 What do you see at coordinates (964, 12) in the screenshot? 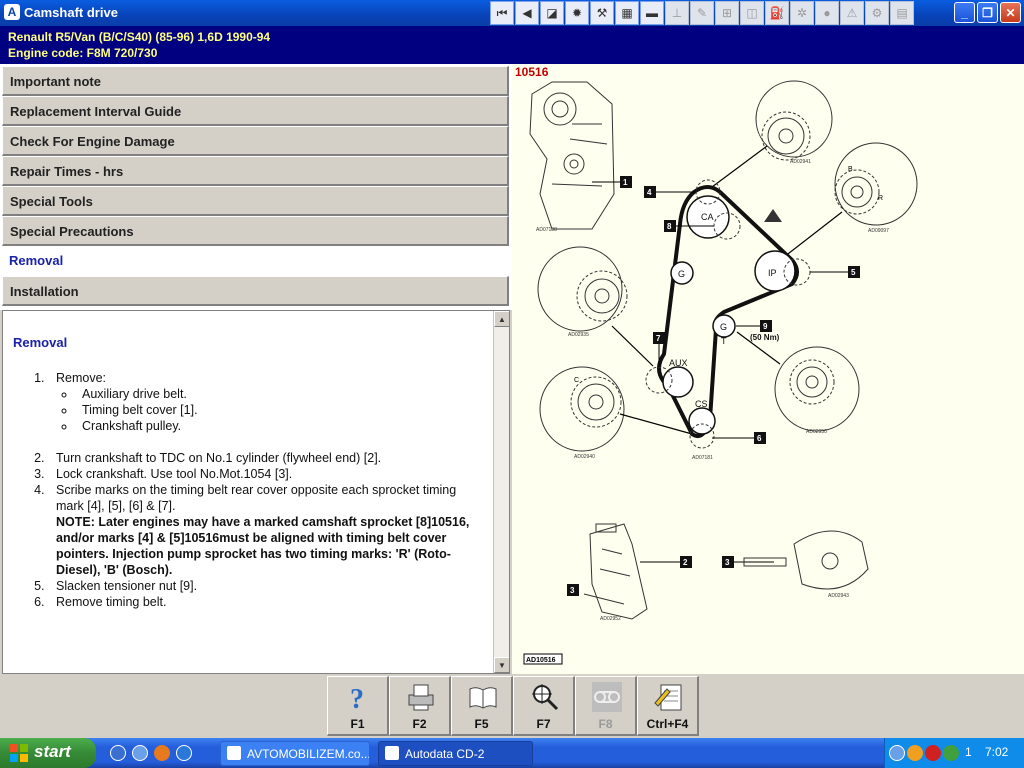
I see `minimize-button: _` at bounding box center [964, 12].